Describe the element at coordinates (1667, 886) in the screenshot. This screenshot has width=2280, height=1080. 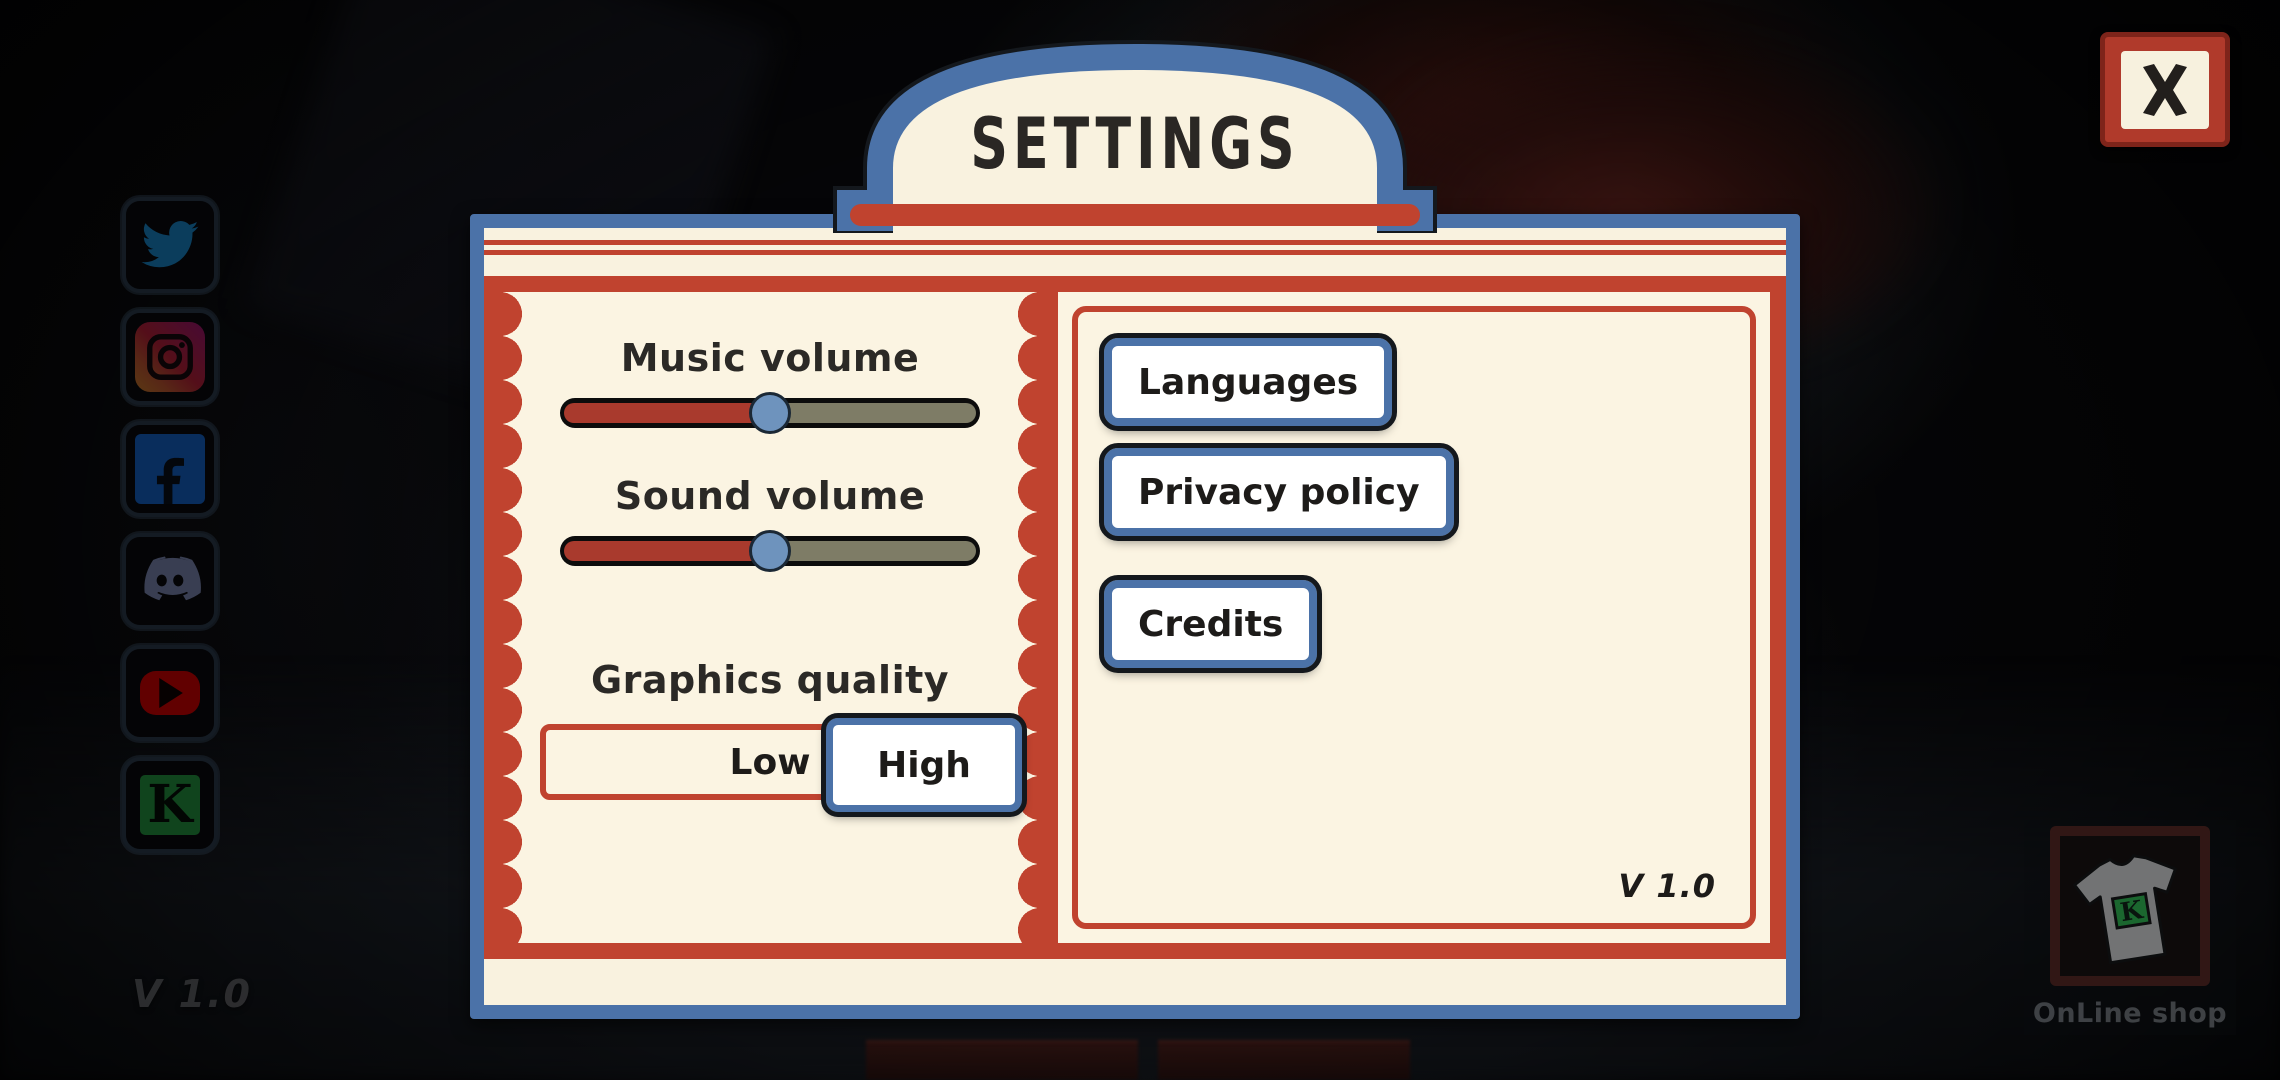
I see `dialog-version-label: V 1.0` at that location.